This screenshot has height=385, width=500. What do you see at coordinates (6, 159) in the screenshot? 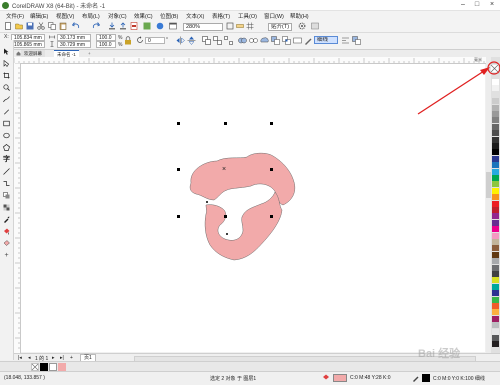
I see `text-tool-icon: 字` at bounding box center [6, 159].